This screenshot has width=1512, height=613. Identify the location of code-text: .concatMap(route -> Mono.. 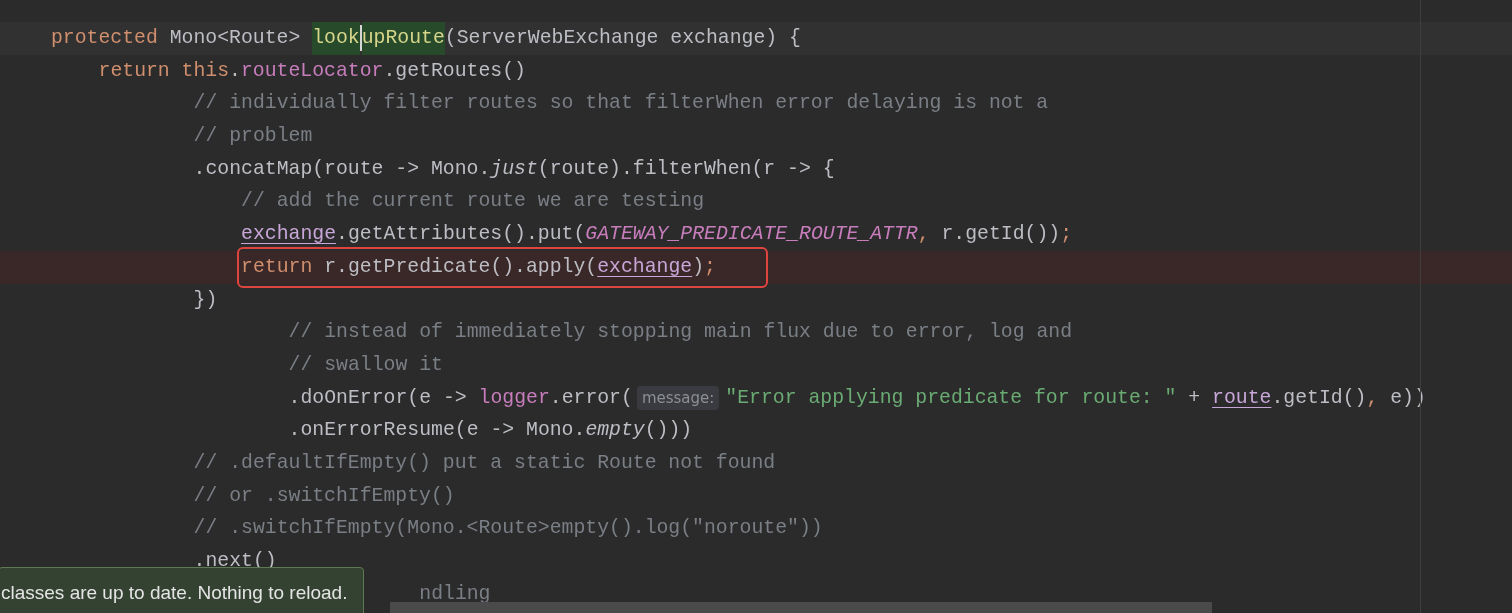
(342, 169).